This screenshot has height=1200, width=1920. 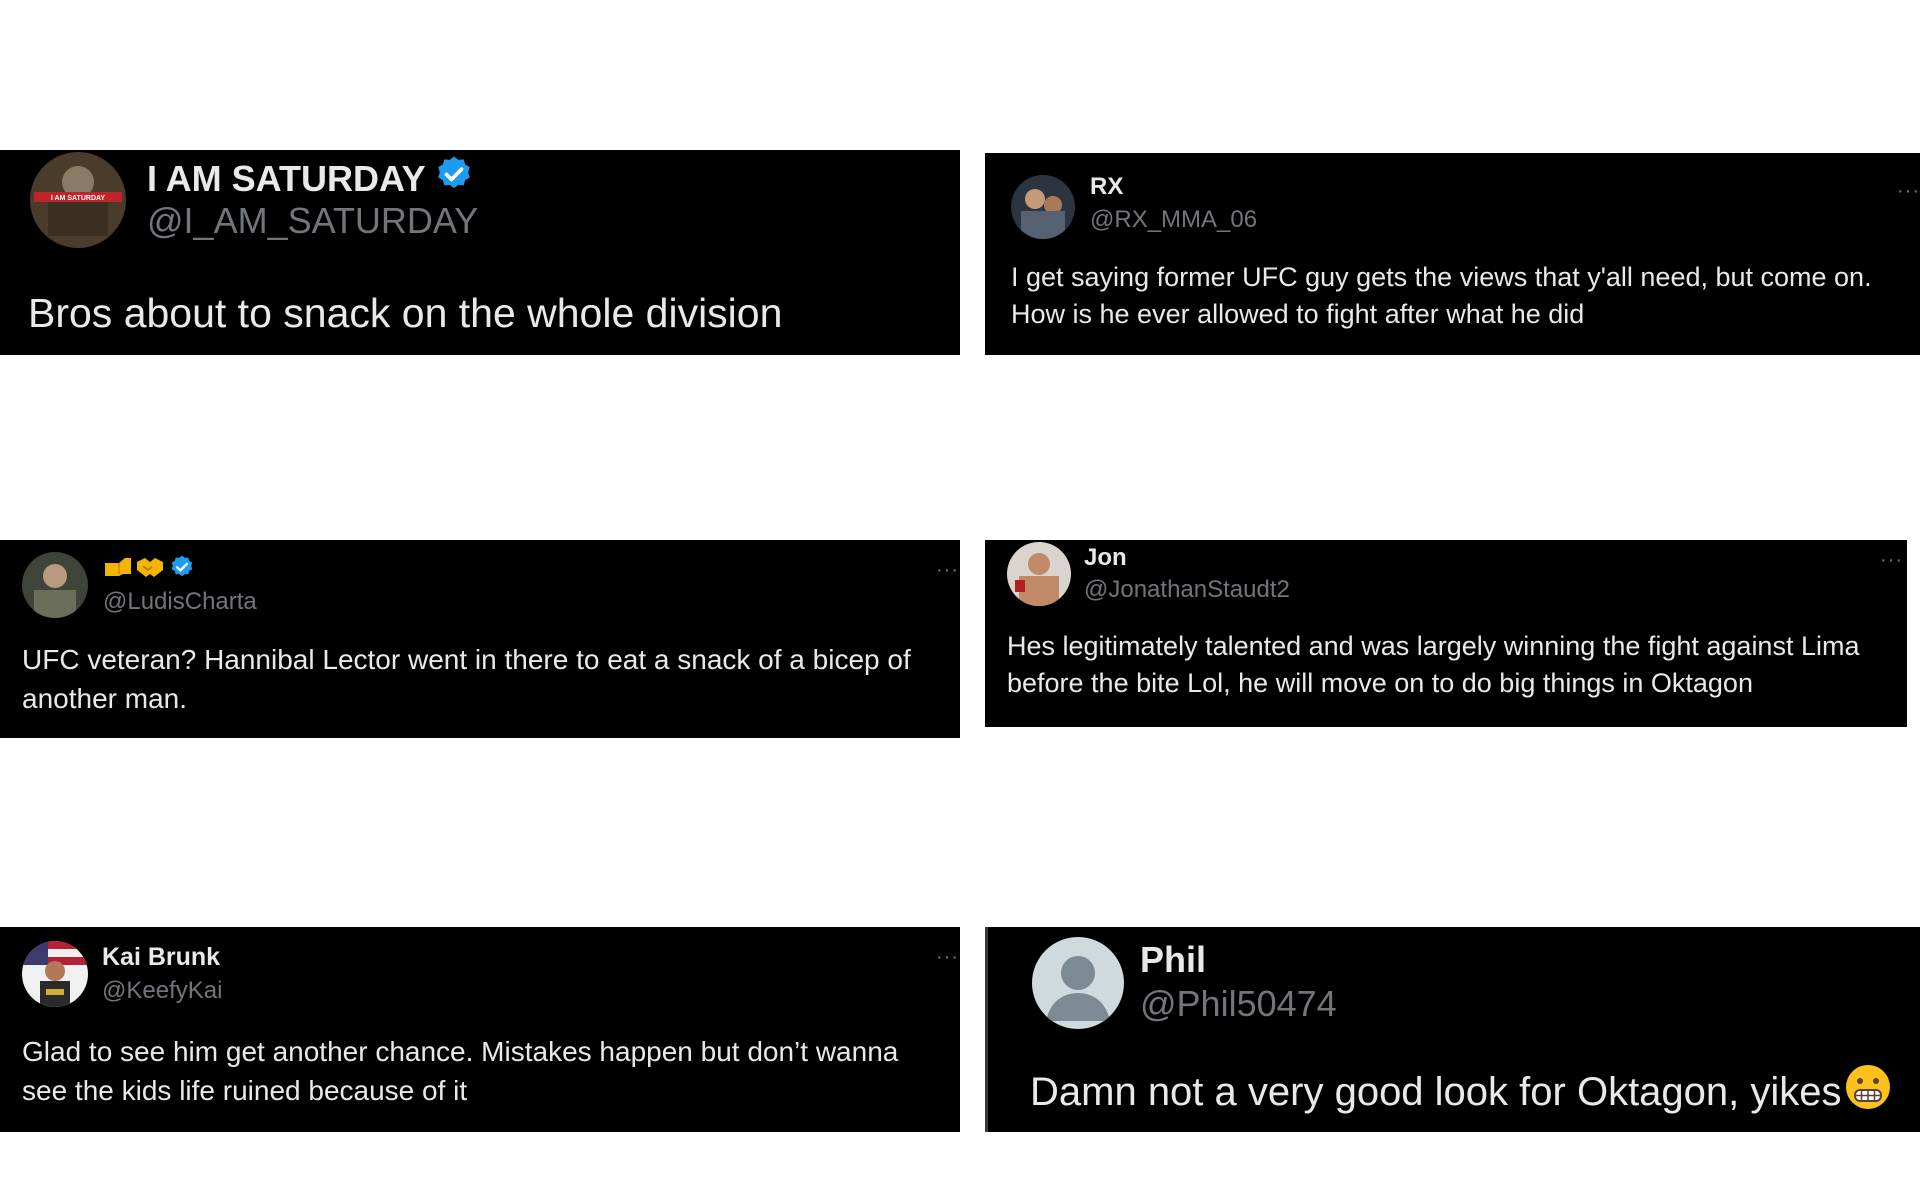 What do you see at coordinates (1238, 1004) in the screenshot?
I see `user-handle: @Phil50474` at bounding box center [1238, 1004].